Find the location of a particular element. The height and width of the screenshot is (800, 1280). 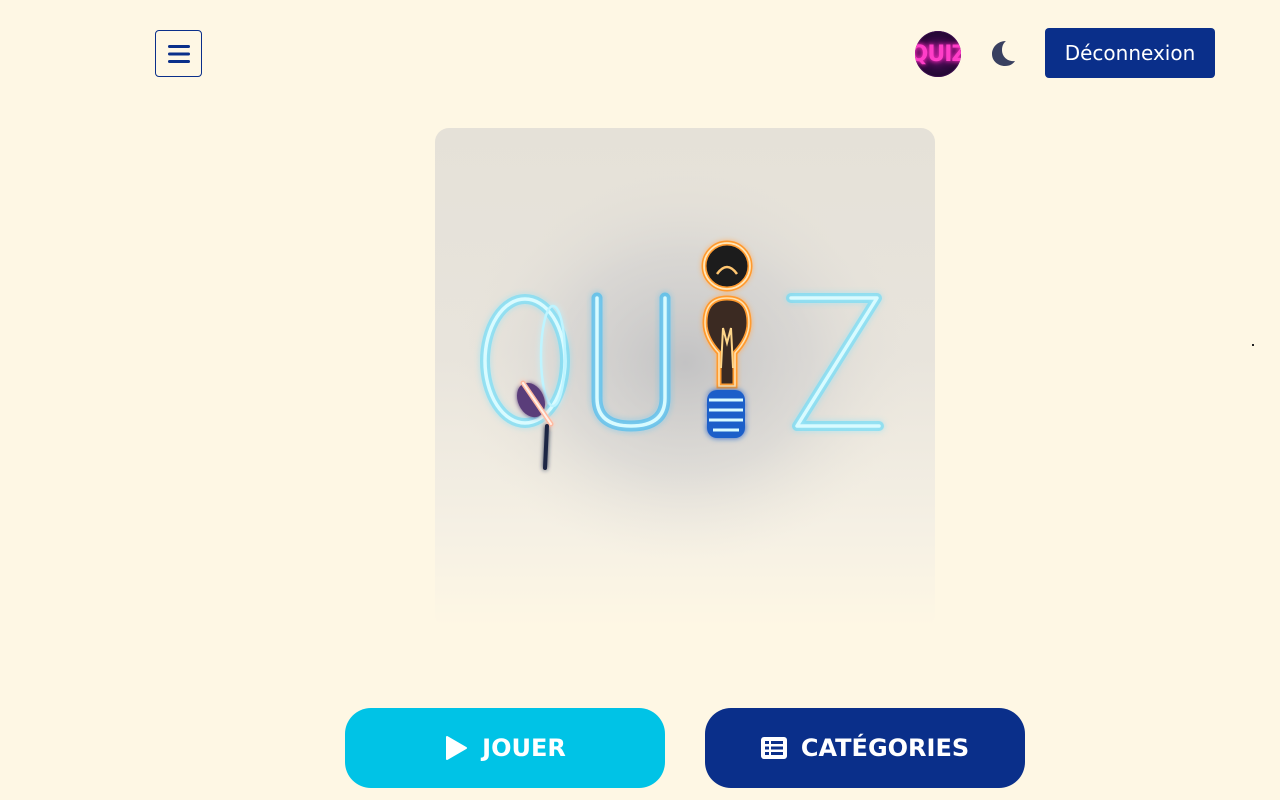

categories-button-label: CATÉGORIES is located at coordinates (885, 748).